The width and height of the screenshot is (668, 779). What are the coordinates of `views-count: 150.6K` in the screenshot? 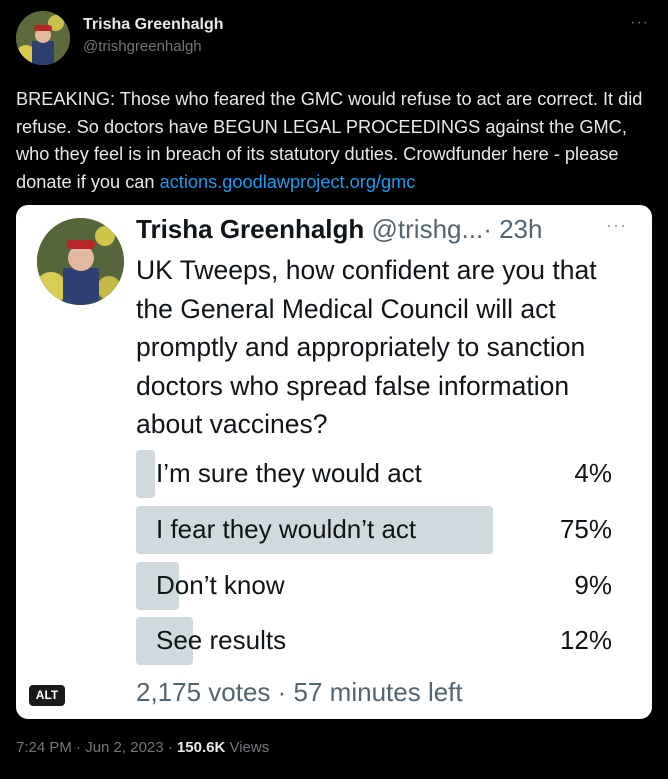 It's located at (201, 747).